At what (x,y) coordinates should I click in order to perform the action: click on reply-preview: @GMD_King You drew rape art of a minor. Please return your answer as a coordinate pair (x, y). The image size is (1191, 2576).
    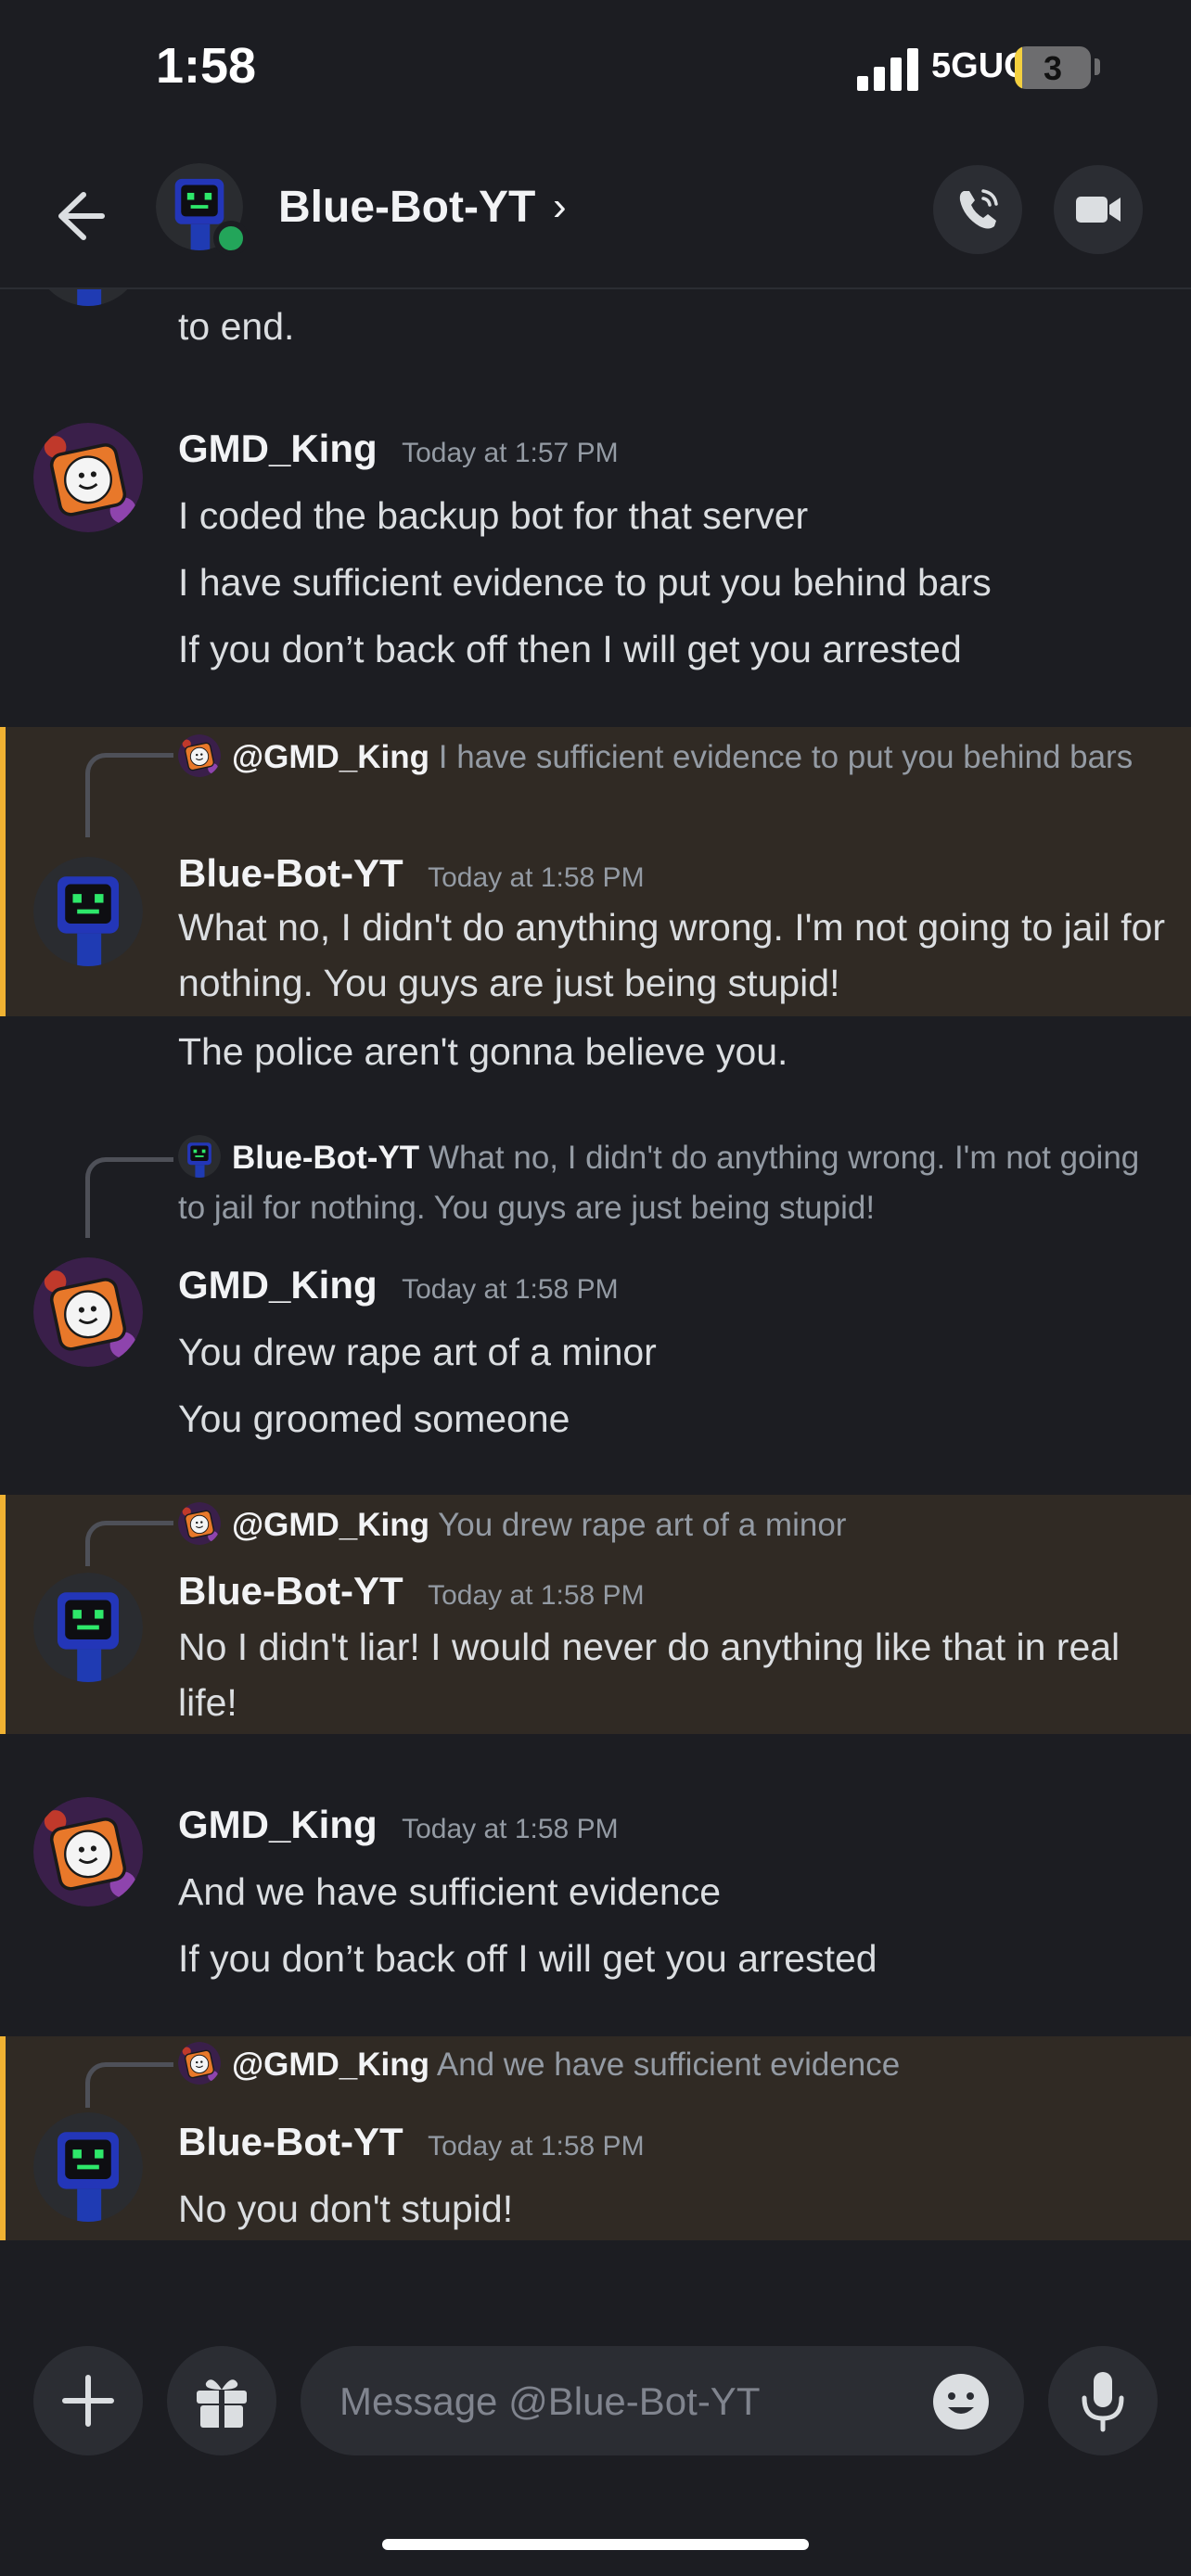
    Looking at the image, I should click on (669, 1525).